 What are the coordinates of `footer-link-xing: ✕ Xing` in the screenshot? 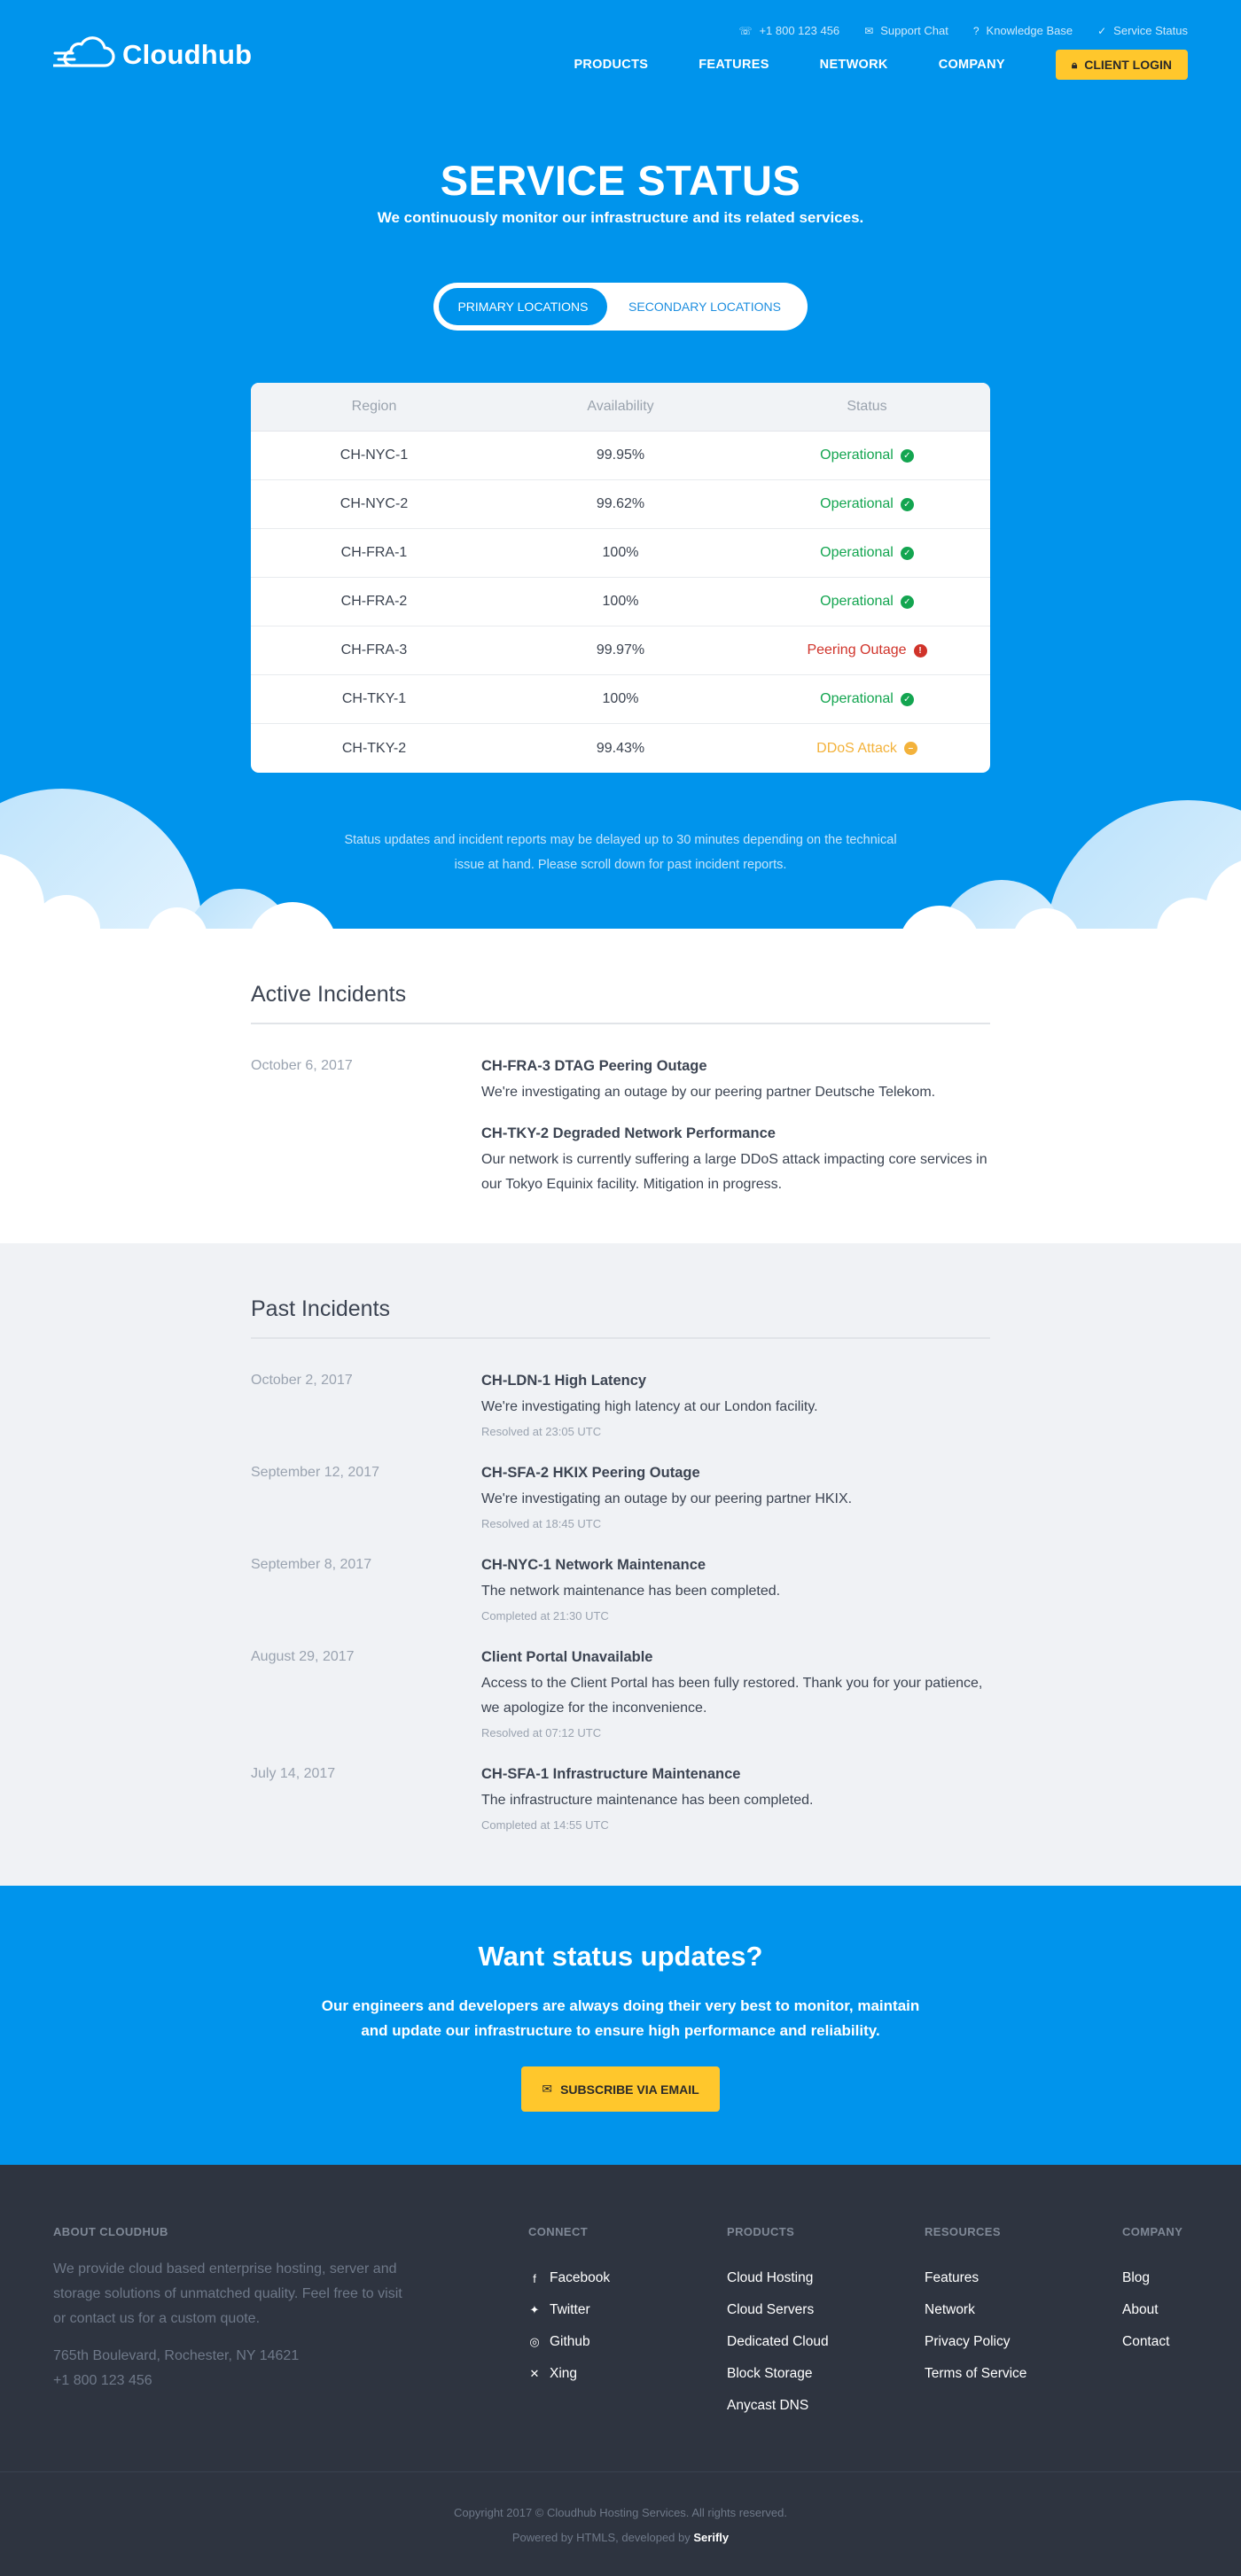 It's located at (569, 2374).